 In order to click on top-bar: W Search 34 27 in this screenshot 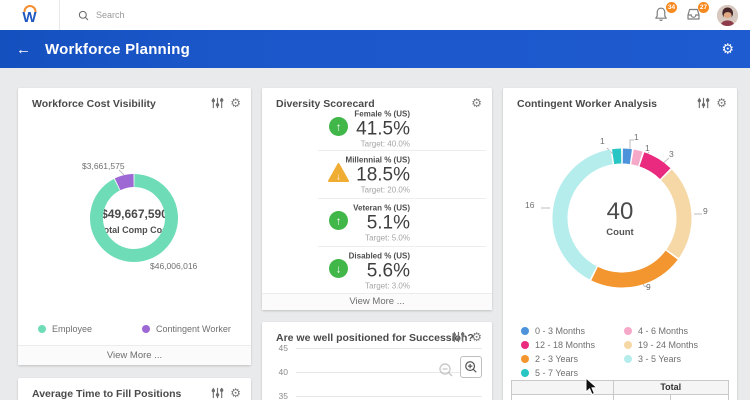, I will do `click(375, 15)`.